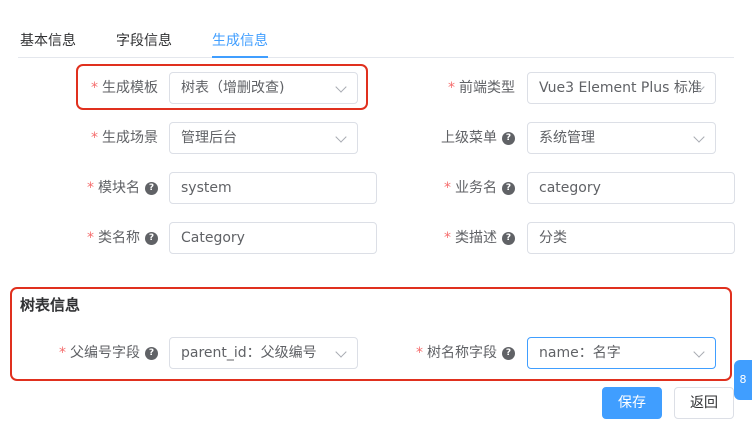 Image resolution: width=752 pixels, height=437 pixels. What do you see at coordinates (704, 403) in the screenshot?
I see `back-button: 返回` at bounding box center [704, 403].